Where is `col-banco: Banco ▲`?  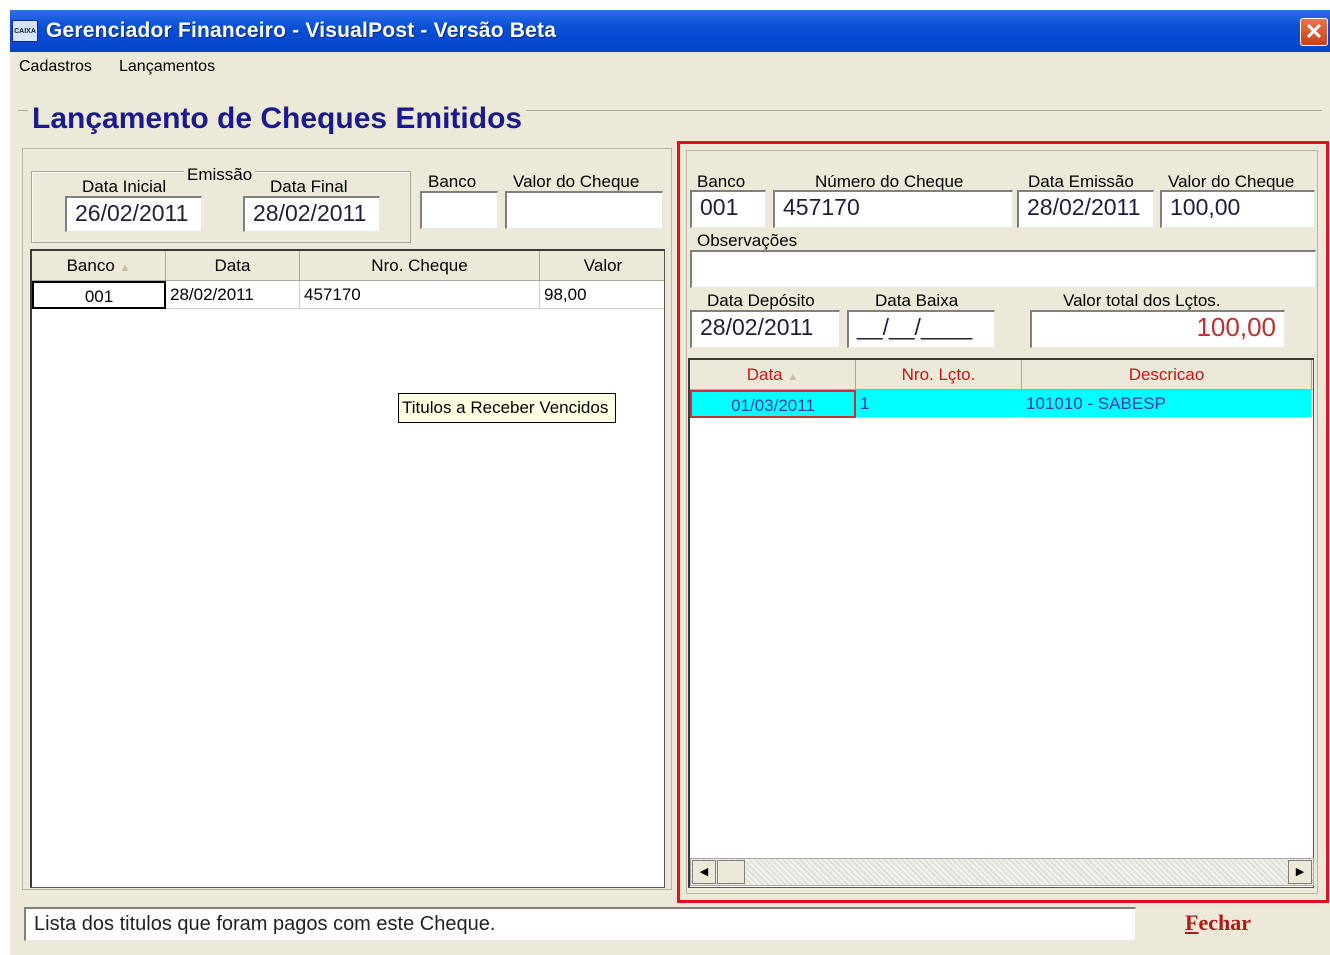
col-banco: Banco ▲ is located at coordinates (99, 266).